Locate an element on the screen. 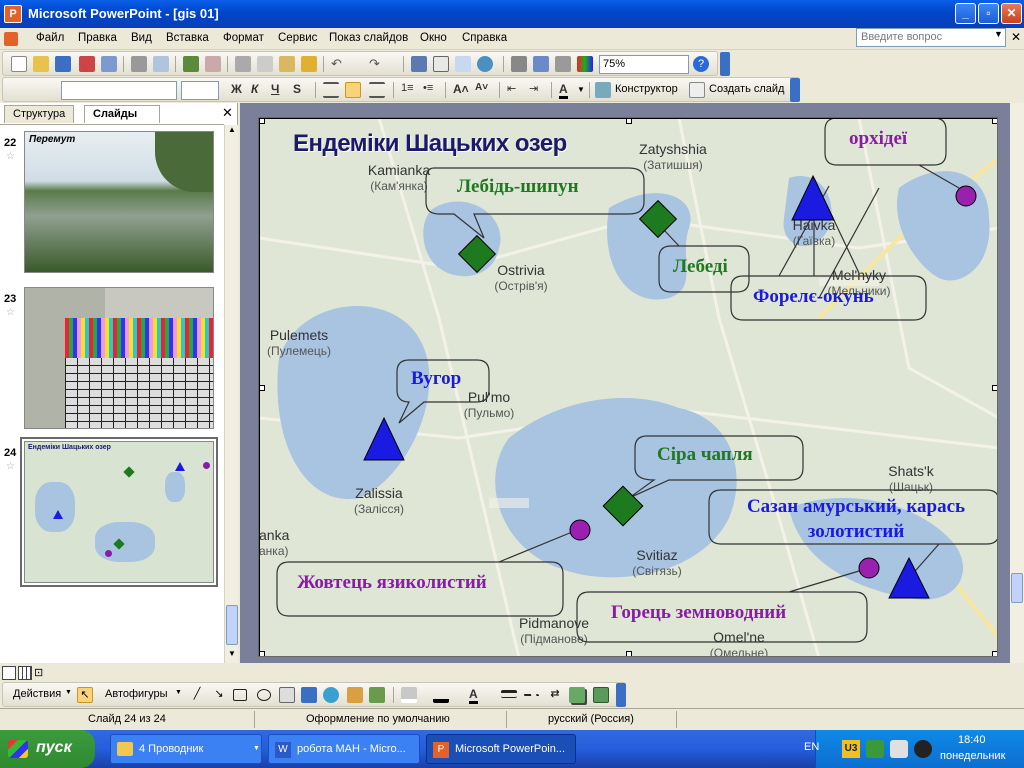  underline-button: Ч is located at coordinates (275, 89).